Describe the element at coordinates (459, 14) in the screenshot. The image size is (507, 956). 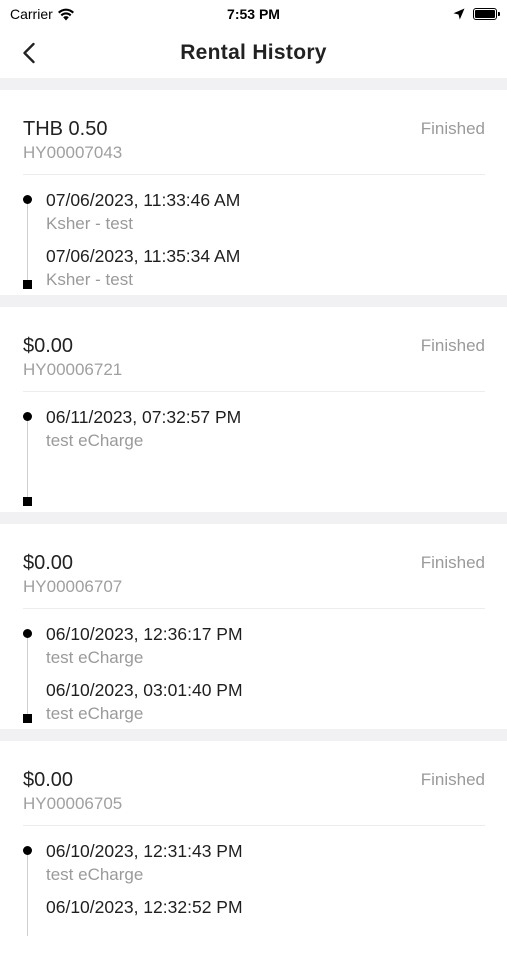
I see `location-arrow-icon` at that location.